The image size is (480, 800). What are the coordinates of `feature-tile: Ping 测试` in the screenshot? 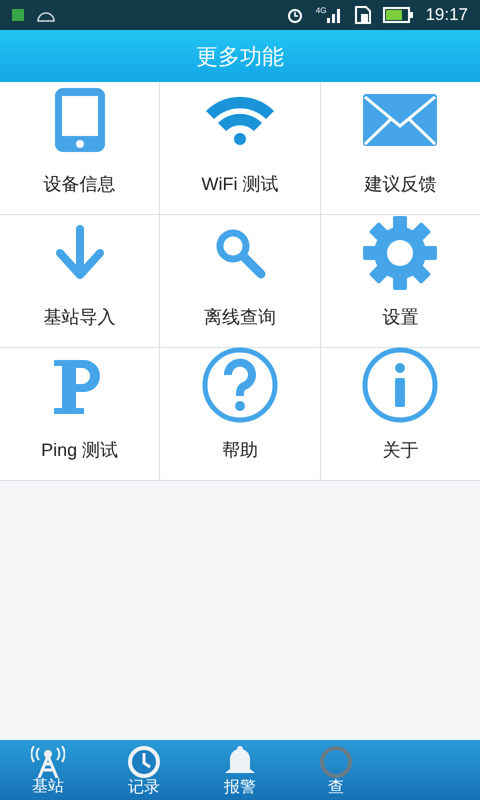 It's located at (80, 414).